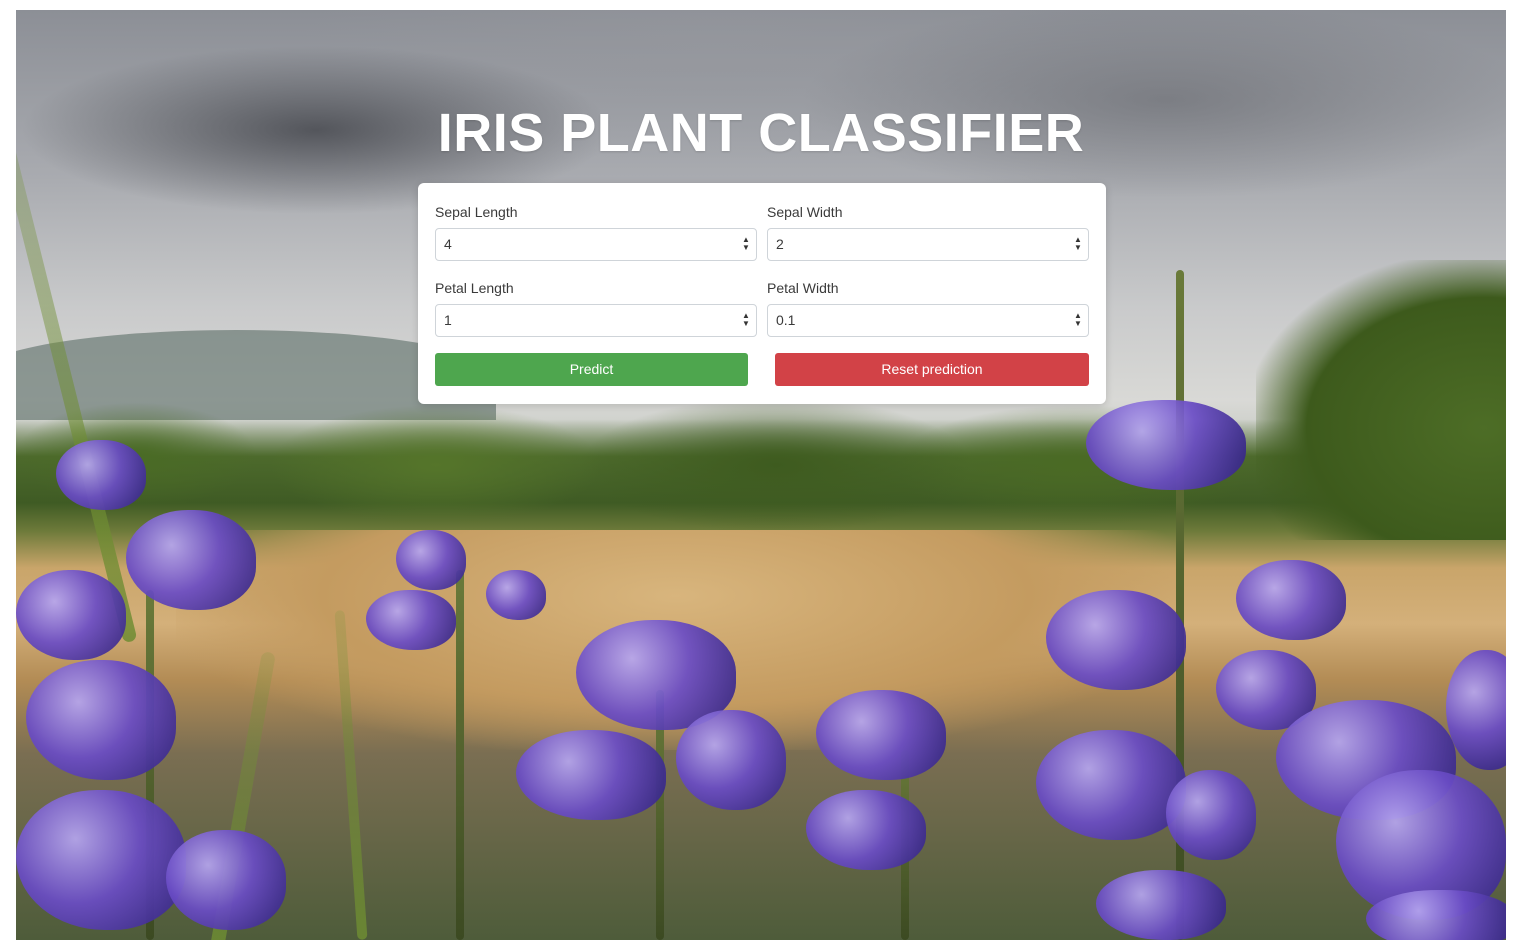 Image resolution: width=1522 pixels, height=952 pixels. I want to click on sepal-width-select: 2 ▲ ▼, so click(928, 244).